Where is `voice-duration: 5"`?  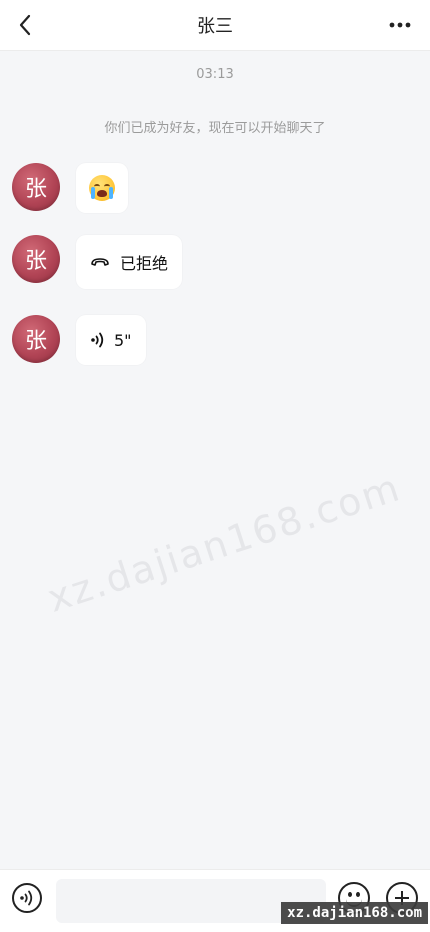
voice-duration: 5" is located at coordinates (123, 340).